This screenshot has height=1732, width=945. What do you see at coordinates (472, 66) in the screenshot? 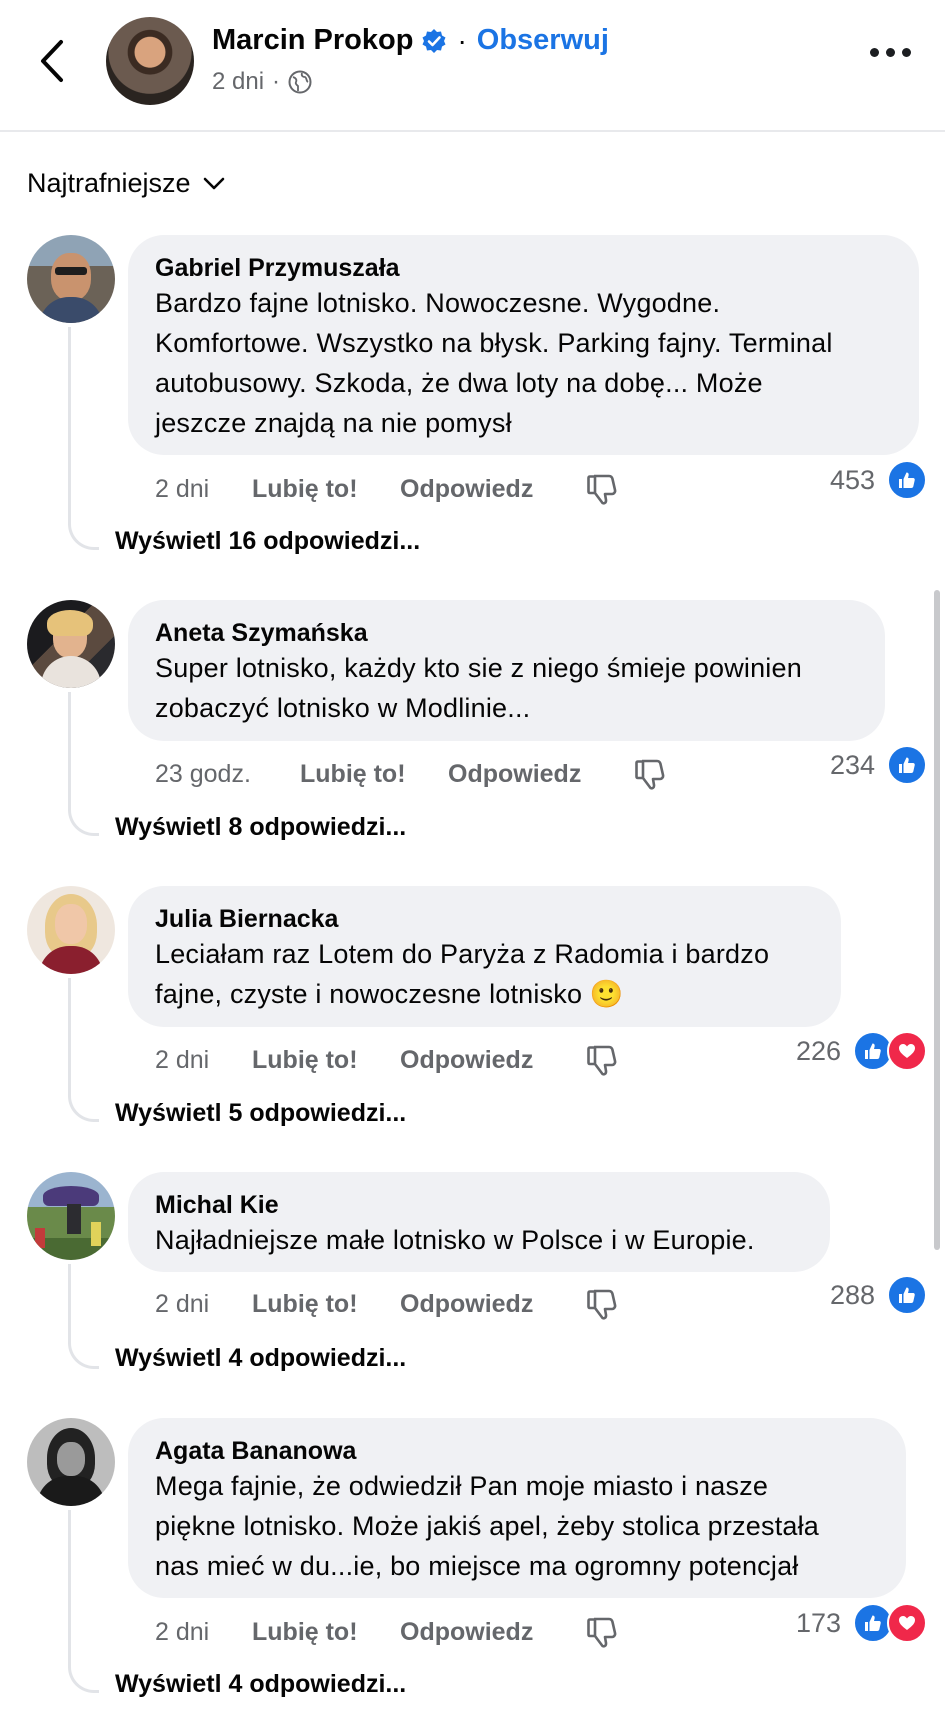
I see `post-header: Marcin Prokop · Obserwuj 2 dni ·` at bounding box center [472, 66].